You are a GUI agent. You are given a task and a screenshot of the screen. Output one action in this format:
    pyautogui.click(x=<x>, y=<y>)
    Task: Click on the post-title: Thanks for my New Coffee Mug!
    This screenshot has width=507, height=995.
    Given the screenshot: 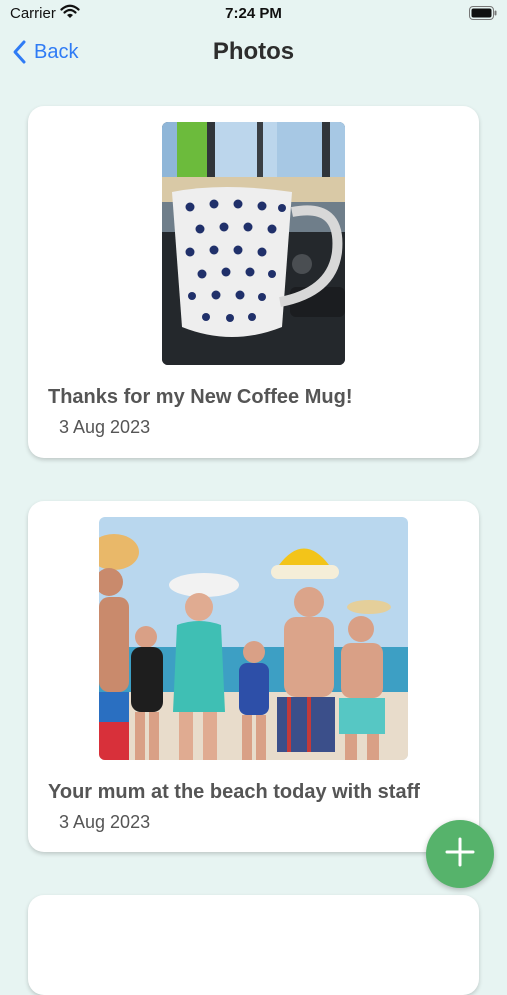 What is the action you would take?
    pyautogui.click(x=200, y=397)
    